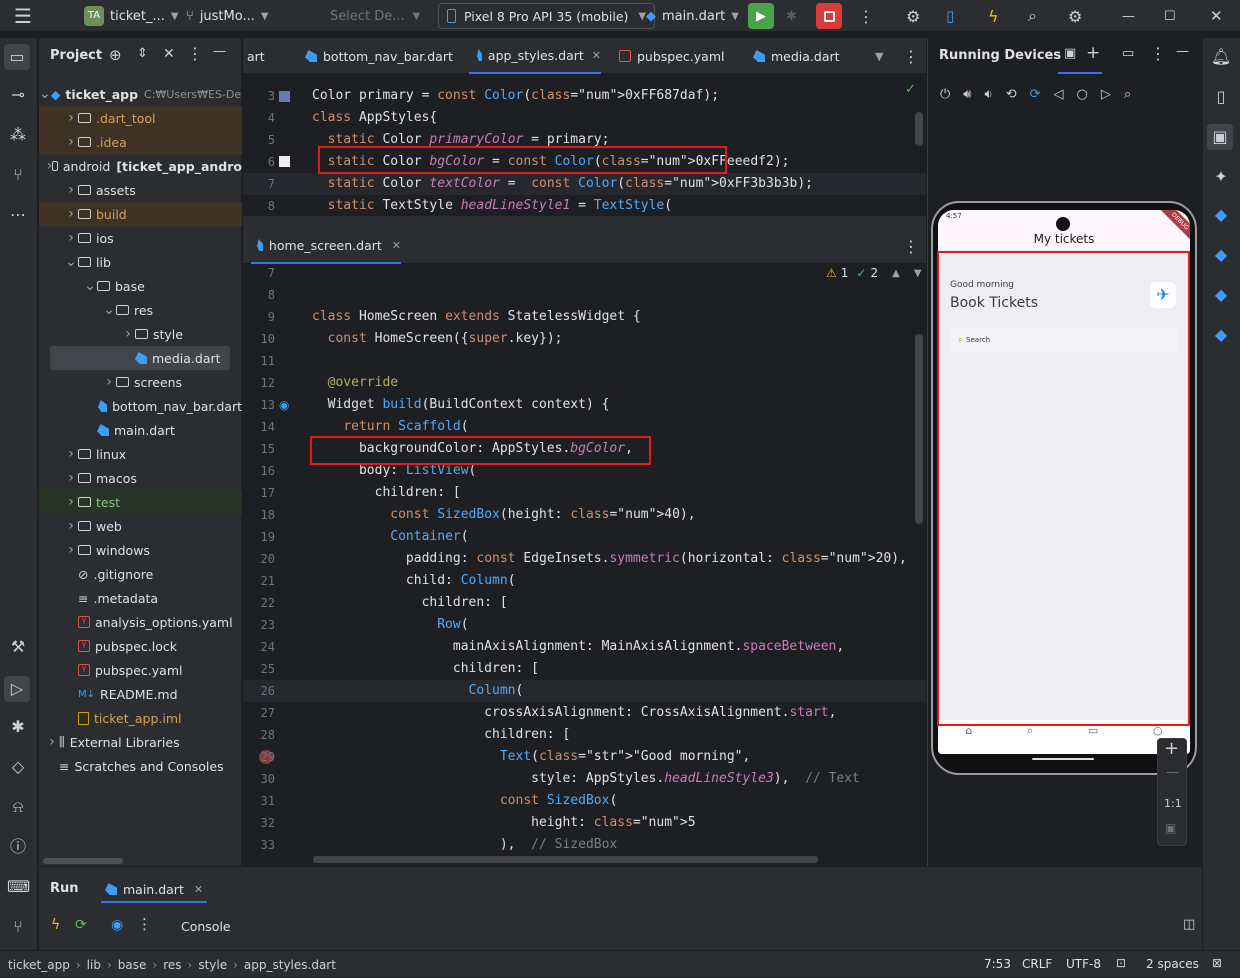 This screenshot has height=978, width=1240. What do you see at coordinates (1128, 16) in the screenshot?
I see `minimize-icon: —` at bounding box center [1128, 16].